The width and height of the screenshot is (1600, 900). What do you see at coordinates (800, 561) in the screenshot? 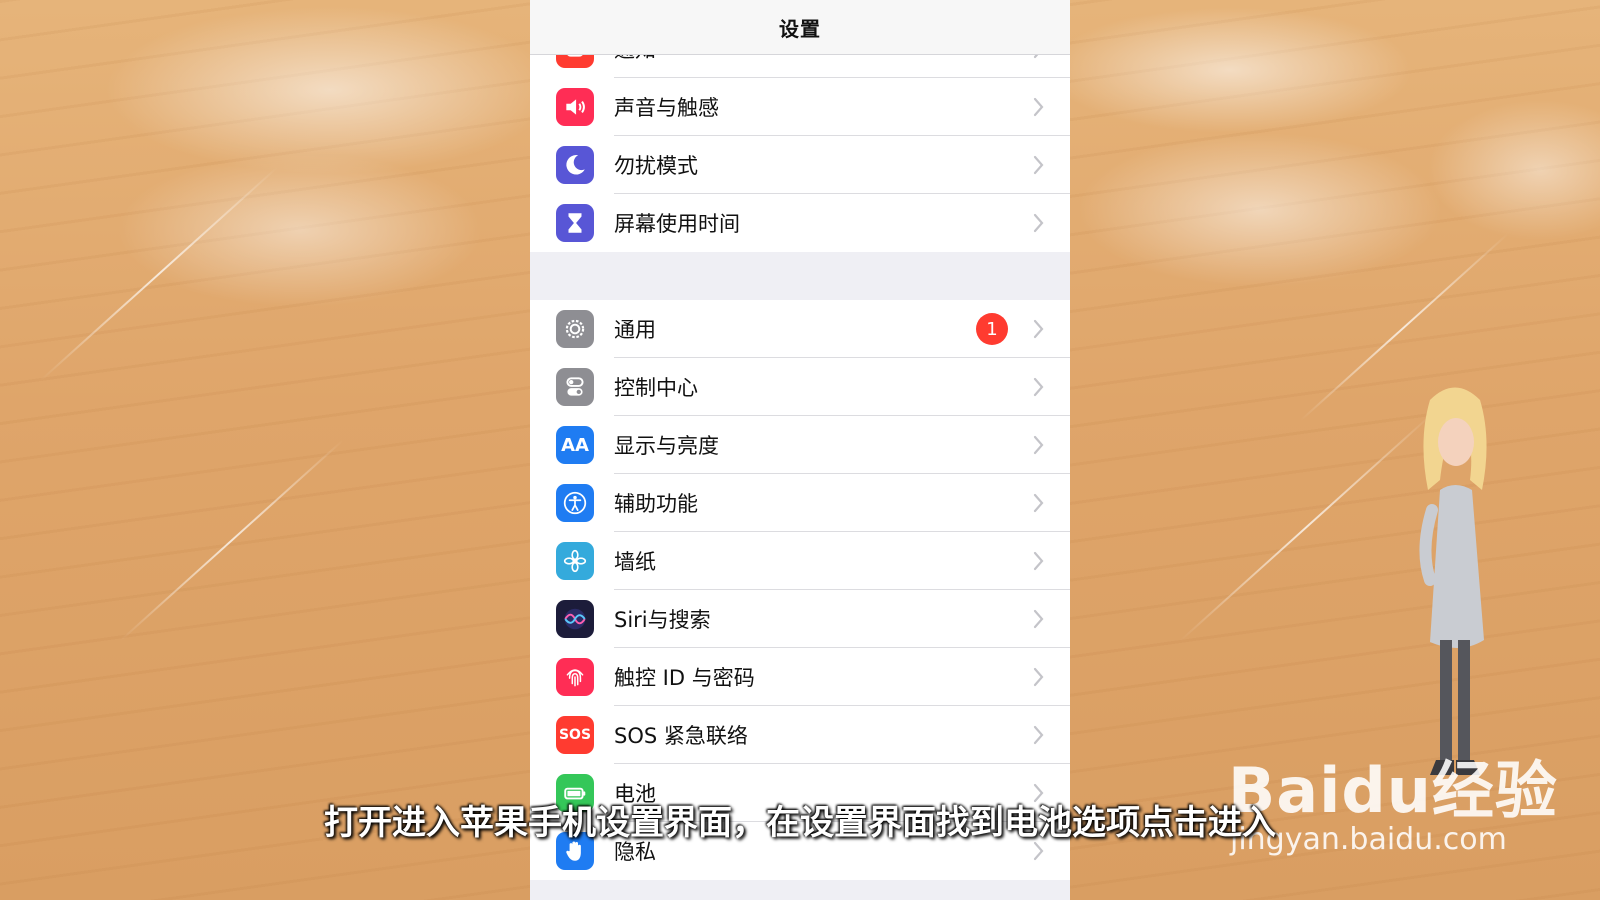
I see `settings-row-wallpaper: 墙纸` at bounding box center [800, 561].